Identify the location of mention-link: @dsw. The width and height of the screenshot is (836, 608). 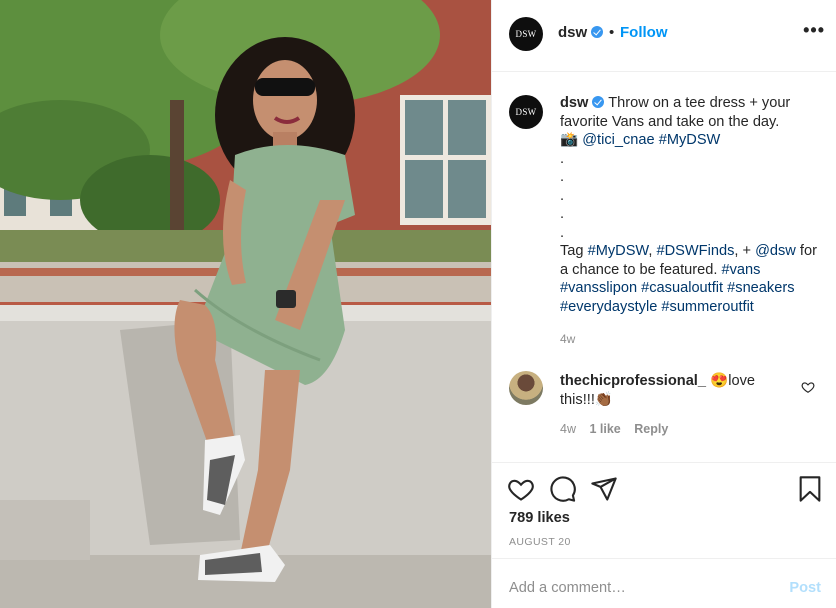
(775, 251).